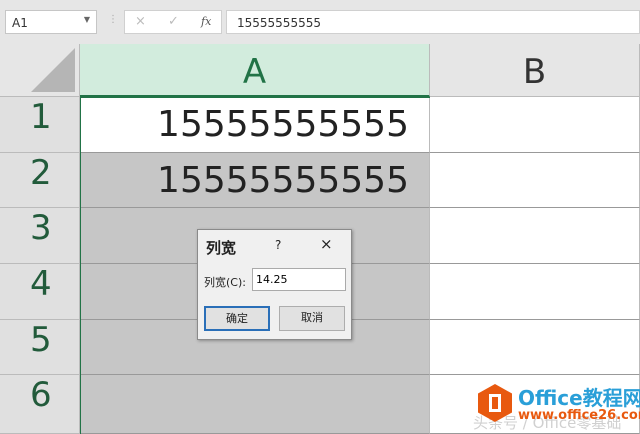 The height and width of the screenshot is (434, 640). Describe the element at coordinates (312, 318) in the screenshot. I see `cancel-button: 取消` at that location.